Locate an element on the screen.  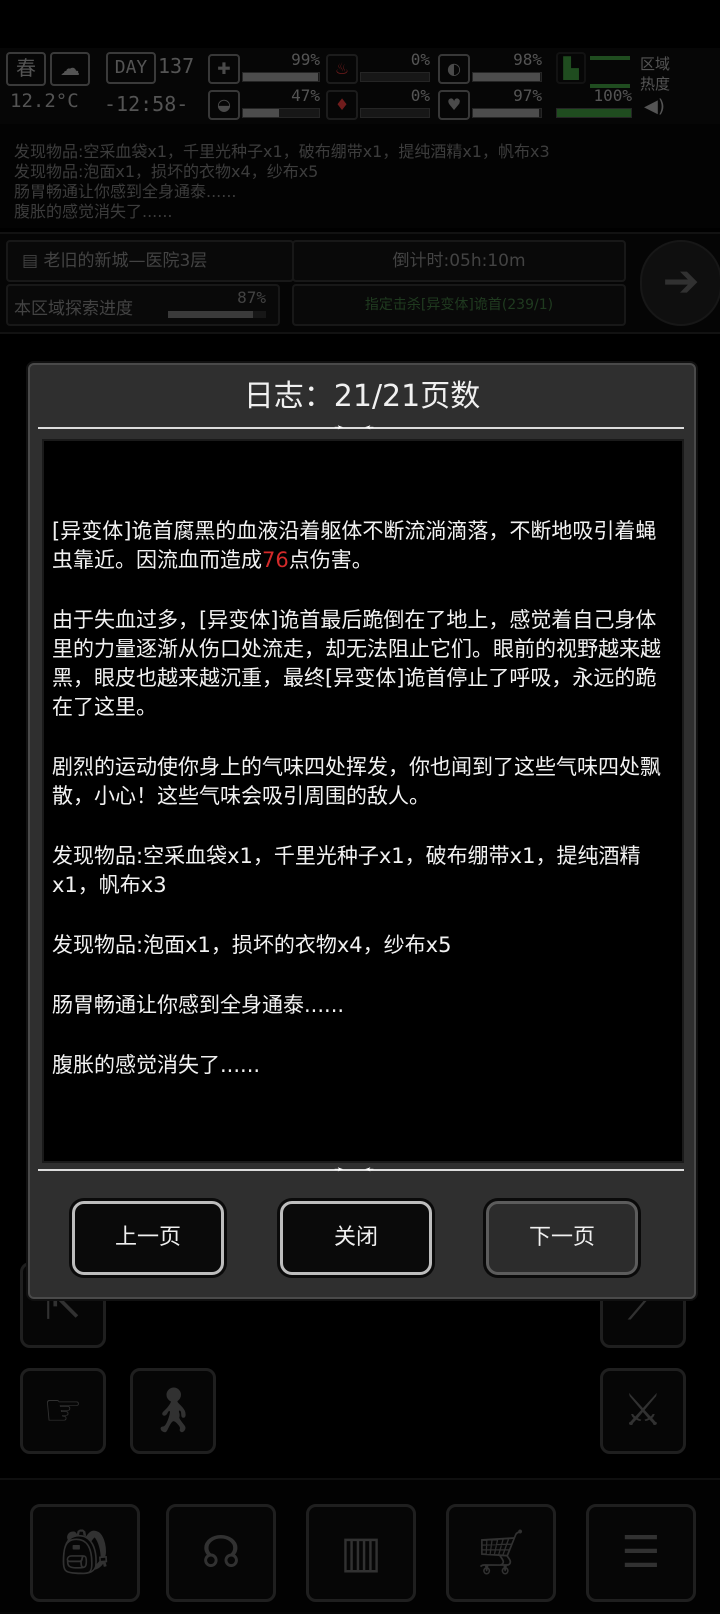
log-entry: 发现物品:泡面x1，损坏的衣物x4，纱布x5 is located at coordinates (252, 945).